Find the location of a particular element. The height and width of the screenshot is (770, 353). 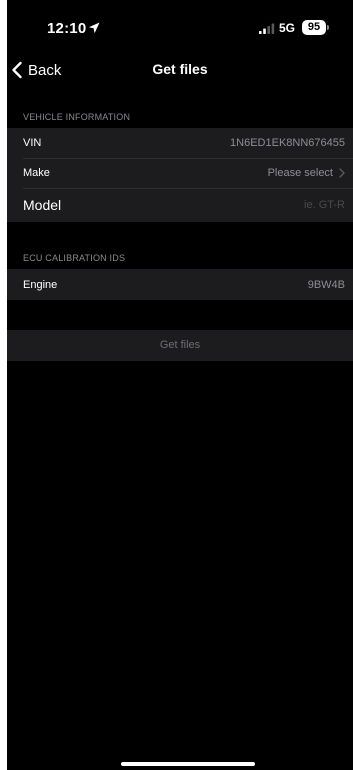

get-files-button: Get files is located at coordinates (180, 345).